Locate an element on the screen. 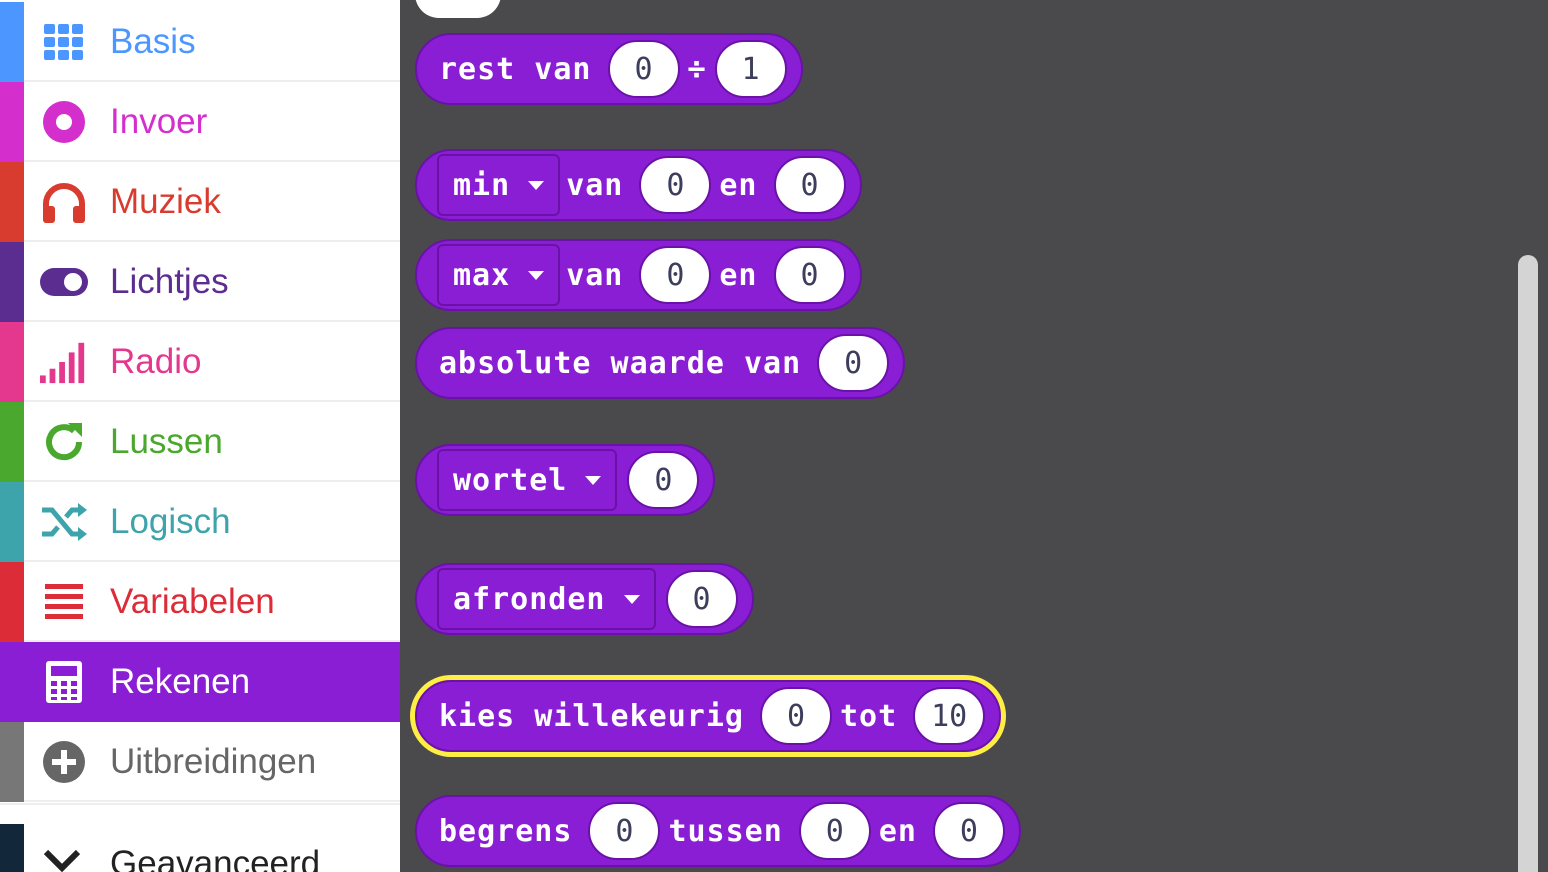 Image resolution: width=1548 pixels, height=872 pixels. block-absolute: absolute waarde van 0 is located at coordinates (660, 363).